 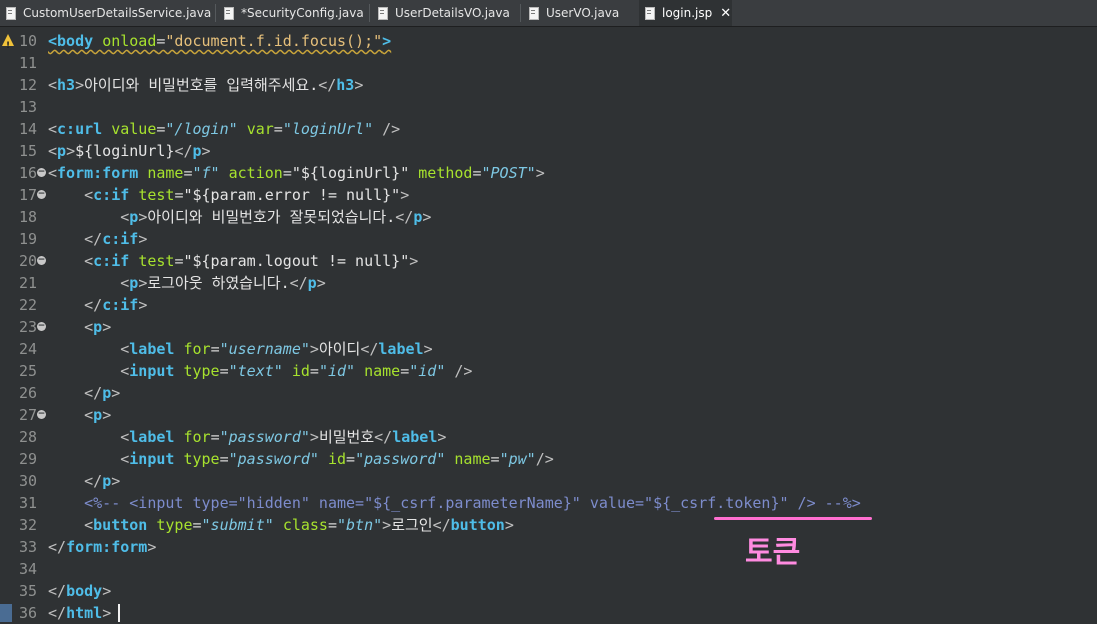 I want to click on tab--securityconfig-java: *SecurityConfig.java, so click(x=293, y=13).